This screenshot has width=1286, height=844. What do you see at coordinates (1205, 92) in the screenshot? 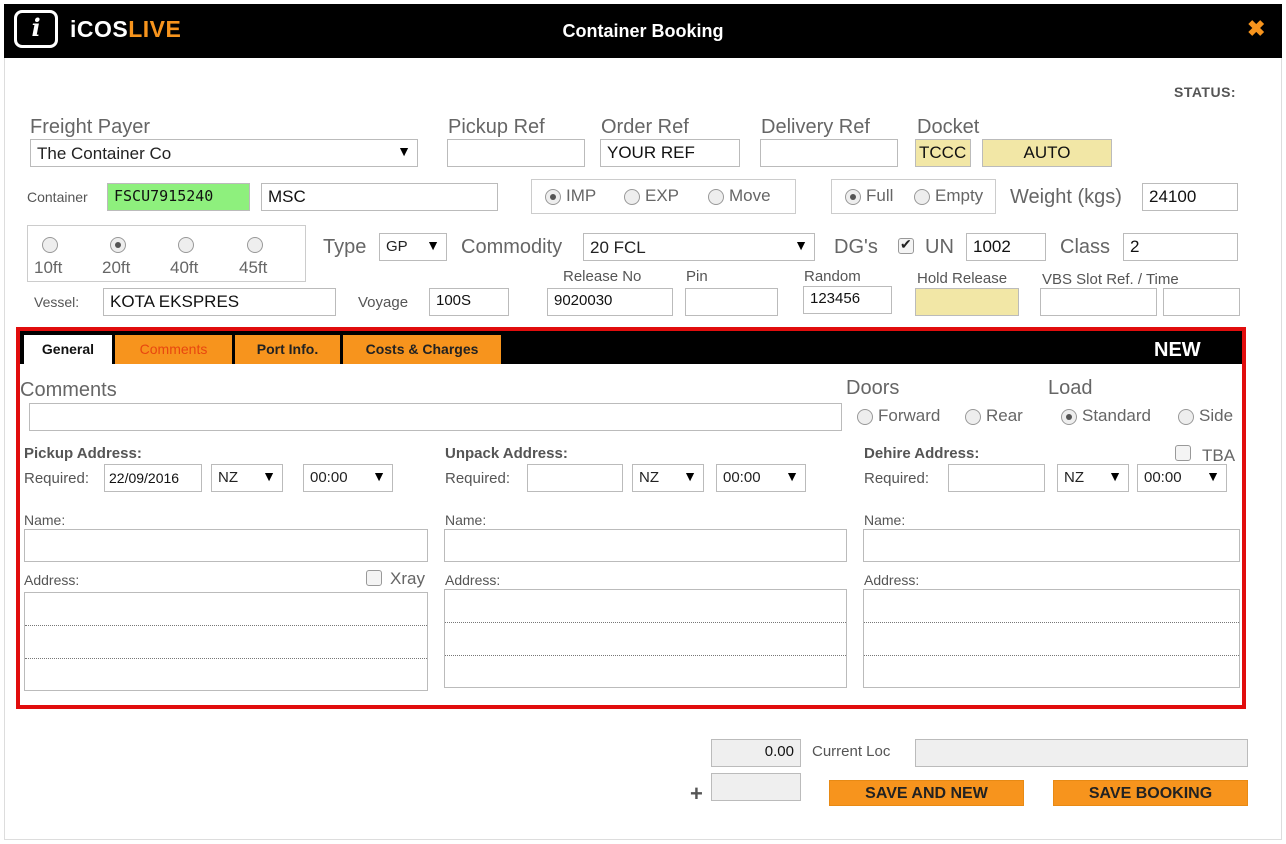
I see `status-label: STATUS:` at bounding box center [1205, 92].